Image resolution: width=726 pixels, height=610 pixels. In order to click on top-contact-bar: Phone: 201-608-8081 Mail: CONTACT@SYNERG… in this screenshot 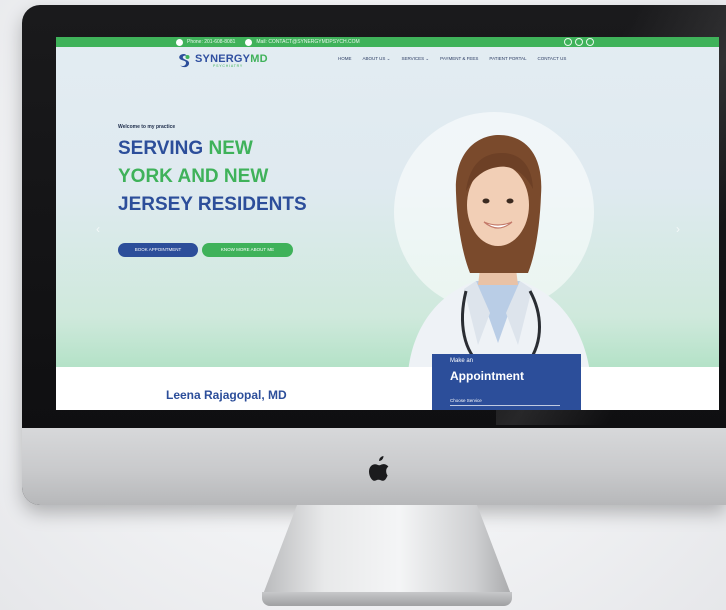, I will do `click(387, 42)`.